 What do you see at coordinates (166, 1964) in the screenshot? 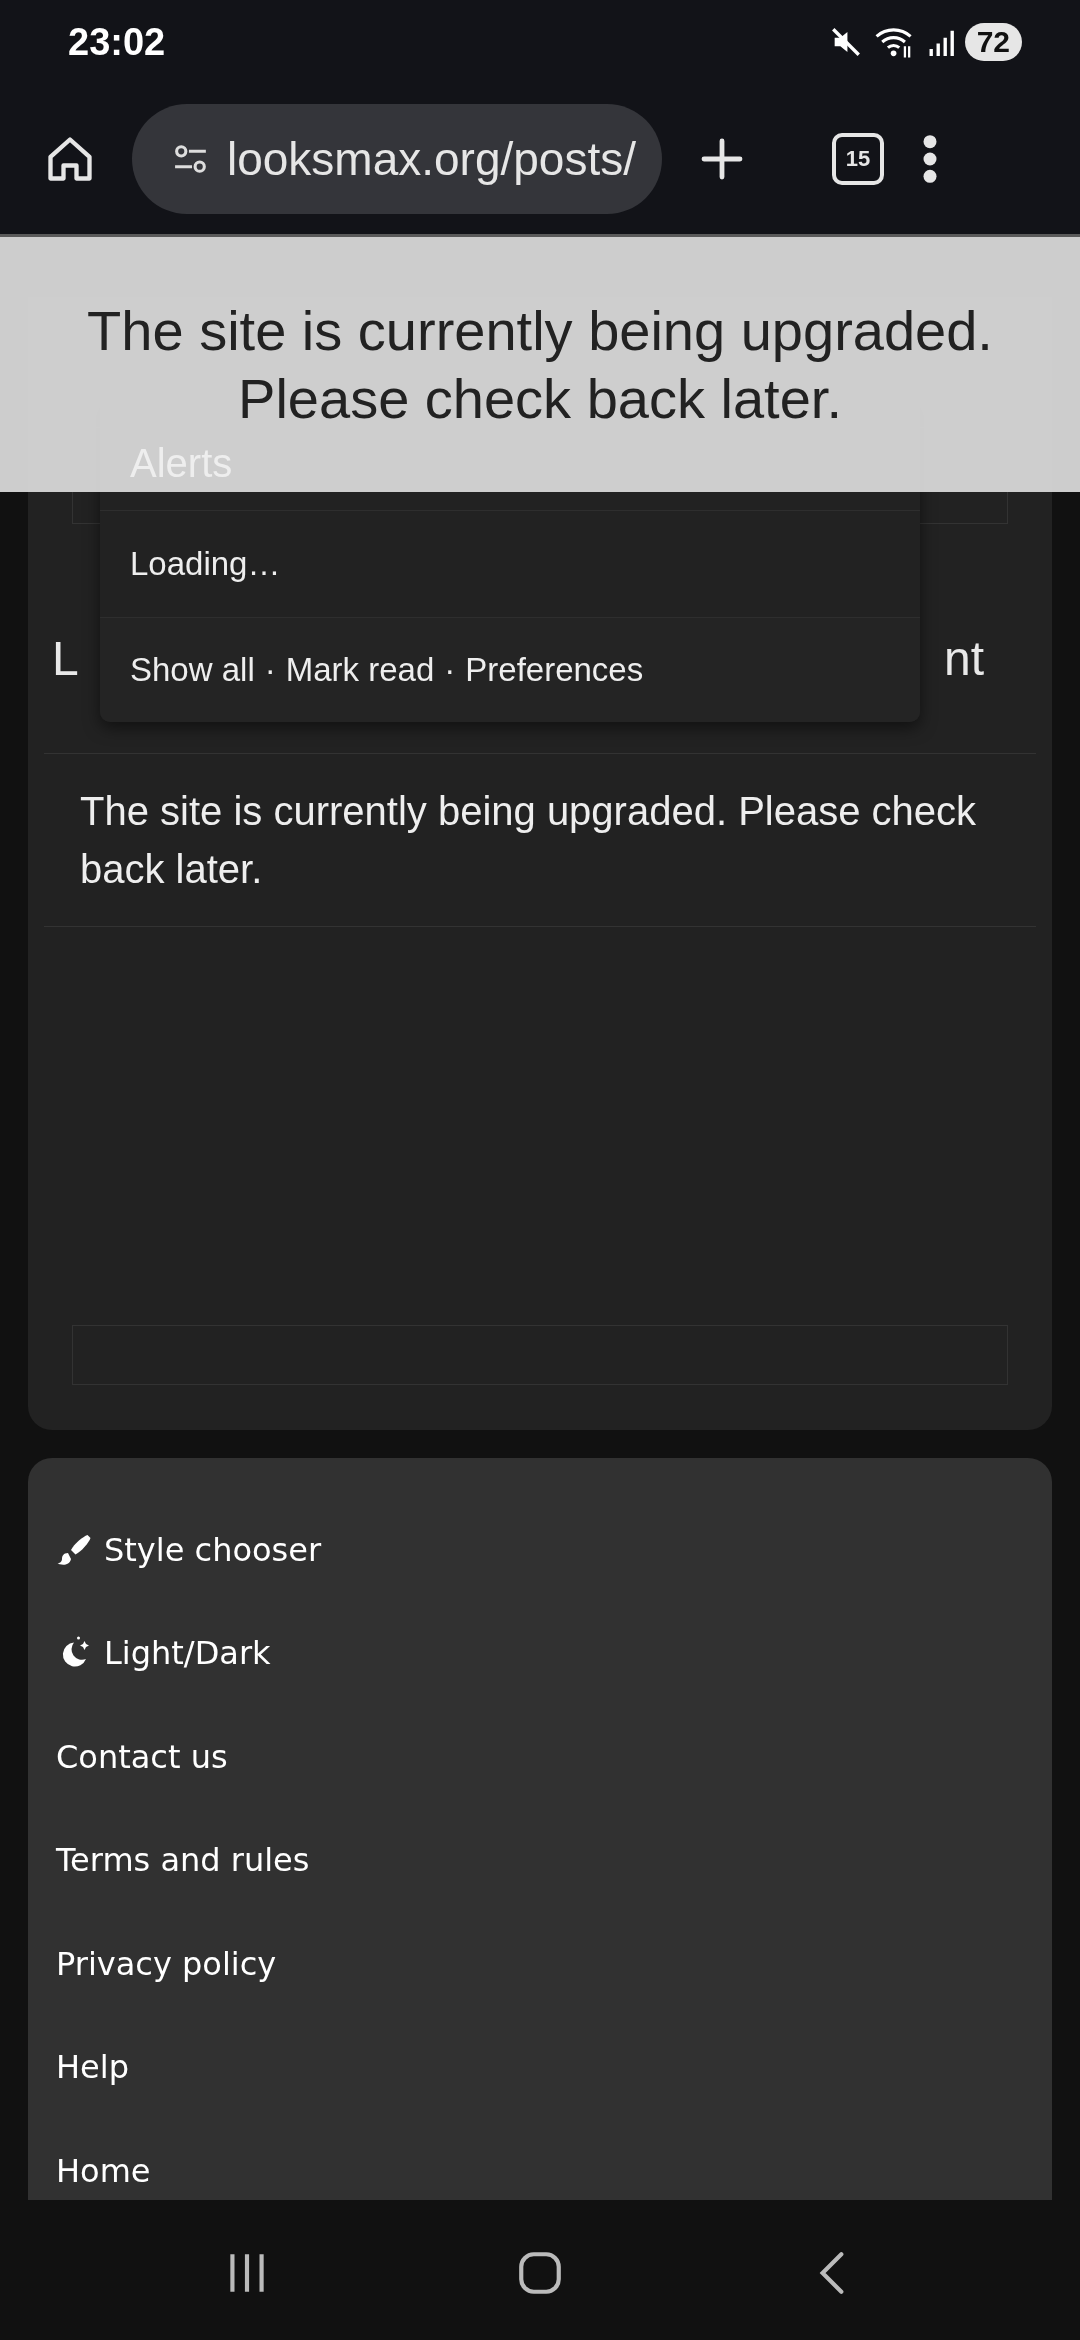
I see `footer-link: Privacy policy` at bounding box center [166, 1964].